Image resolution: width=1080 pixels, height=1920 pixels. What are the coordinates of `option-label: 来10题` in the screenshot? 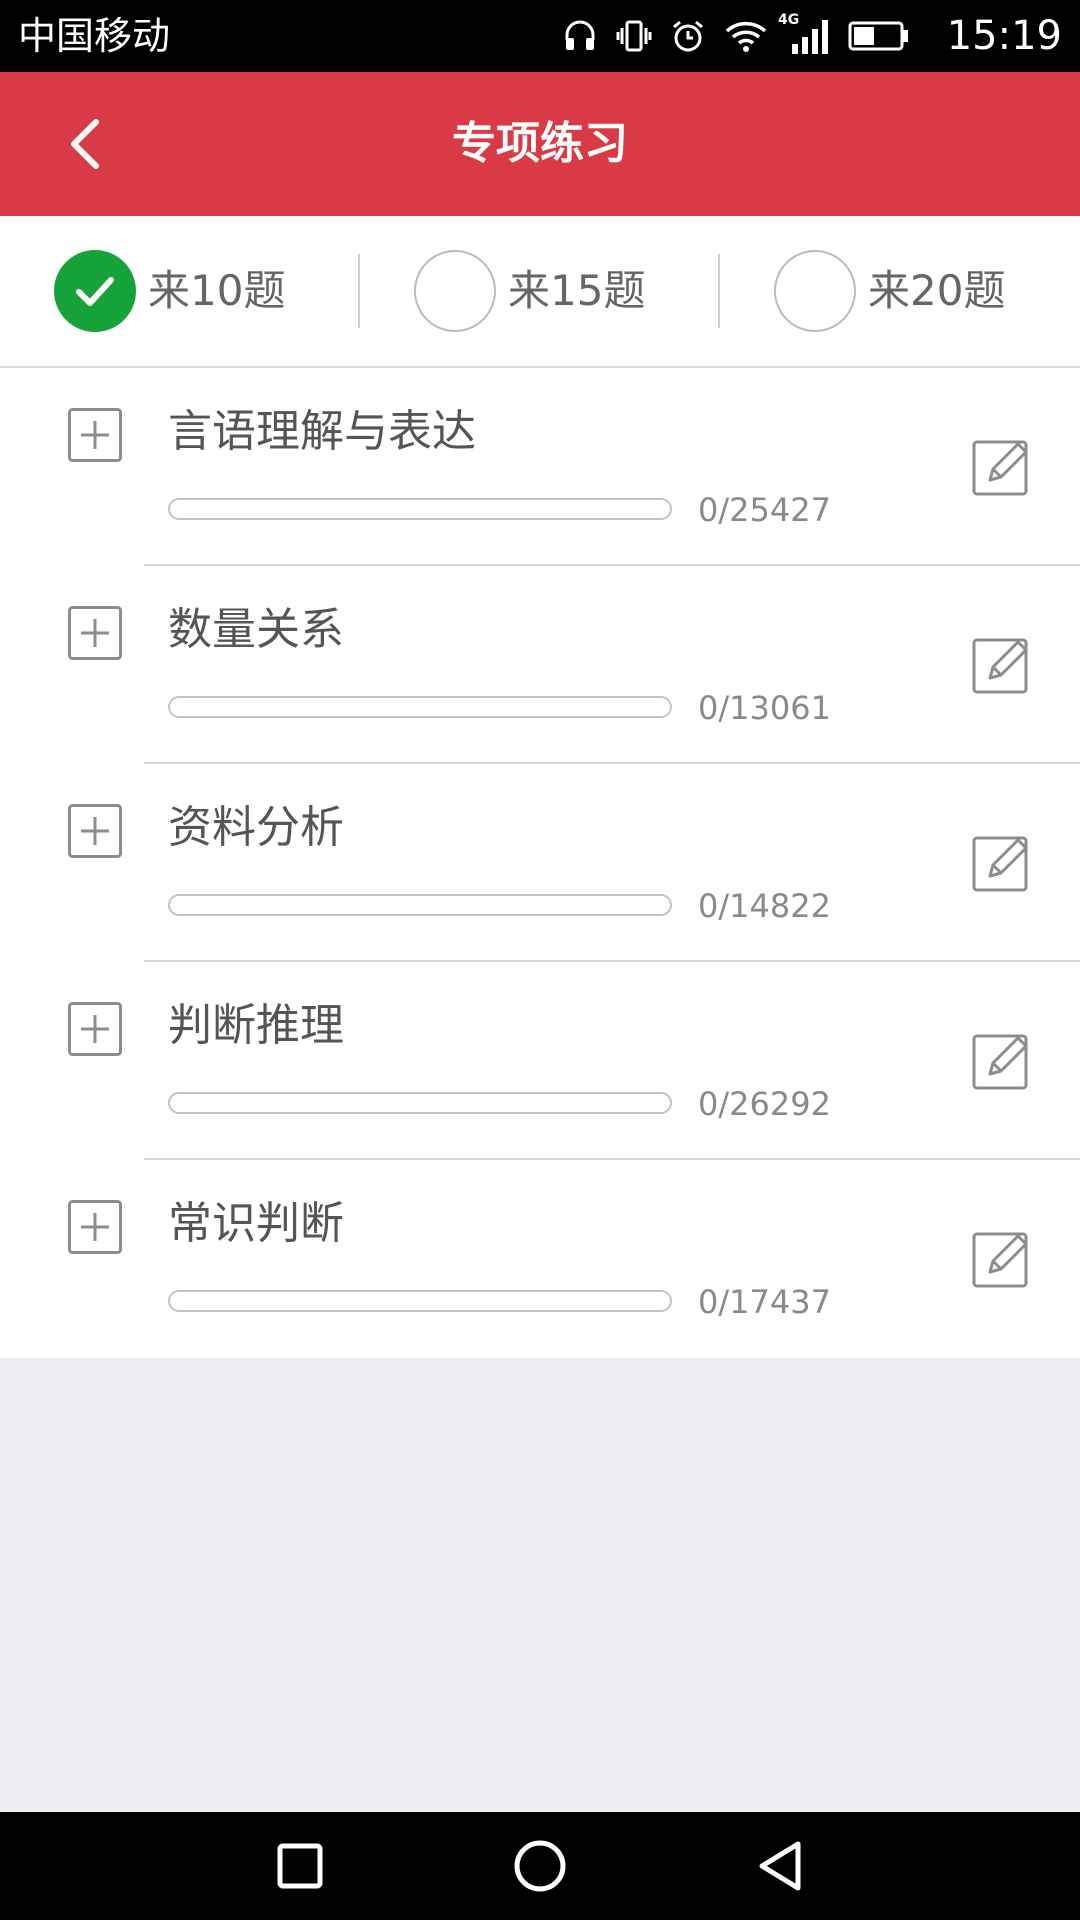 It's located at (217, 290).